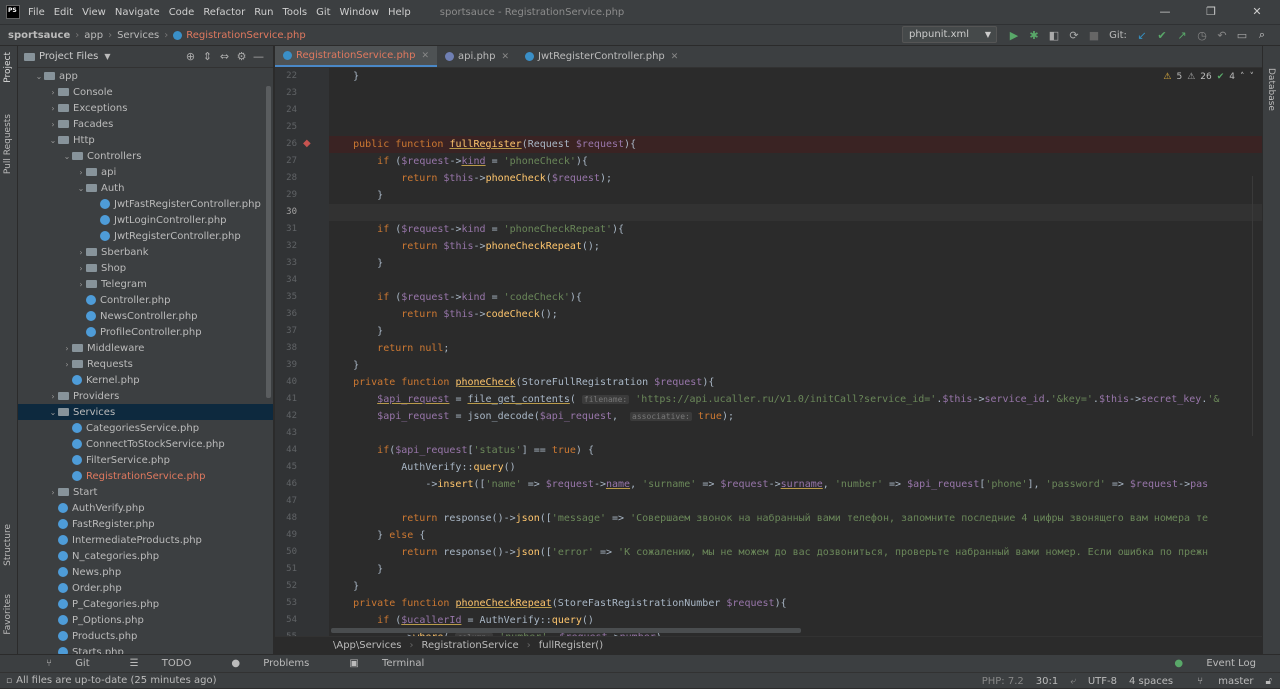 The image size is (1280, 689). What do you see at coordinates (145, 316) in the screenshot?
I see `tree-item: NewsController.php` at bounding box center [145, 316].